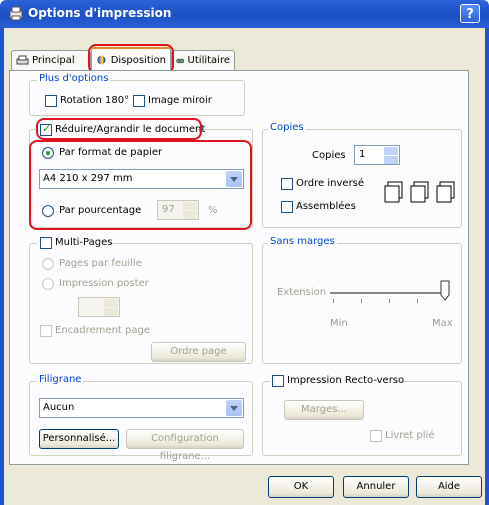 Image resolution: width=489 pixels, height=505 pixels. What do you see at coordinates (99, 307) in the screenshot?
I see `pages-spinner` at bounding box center [99, 307].